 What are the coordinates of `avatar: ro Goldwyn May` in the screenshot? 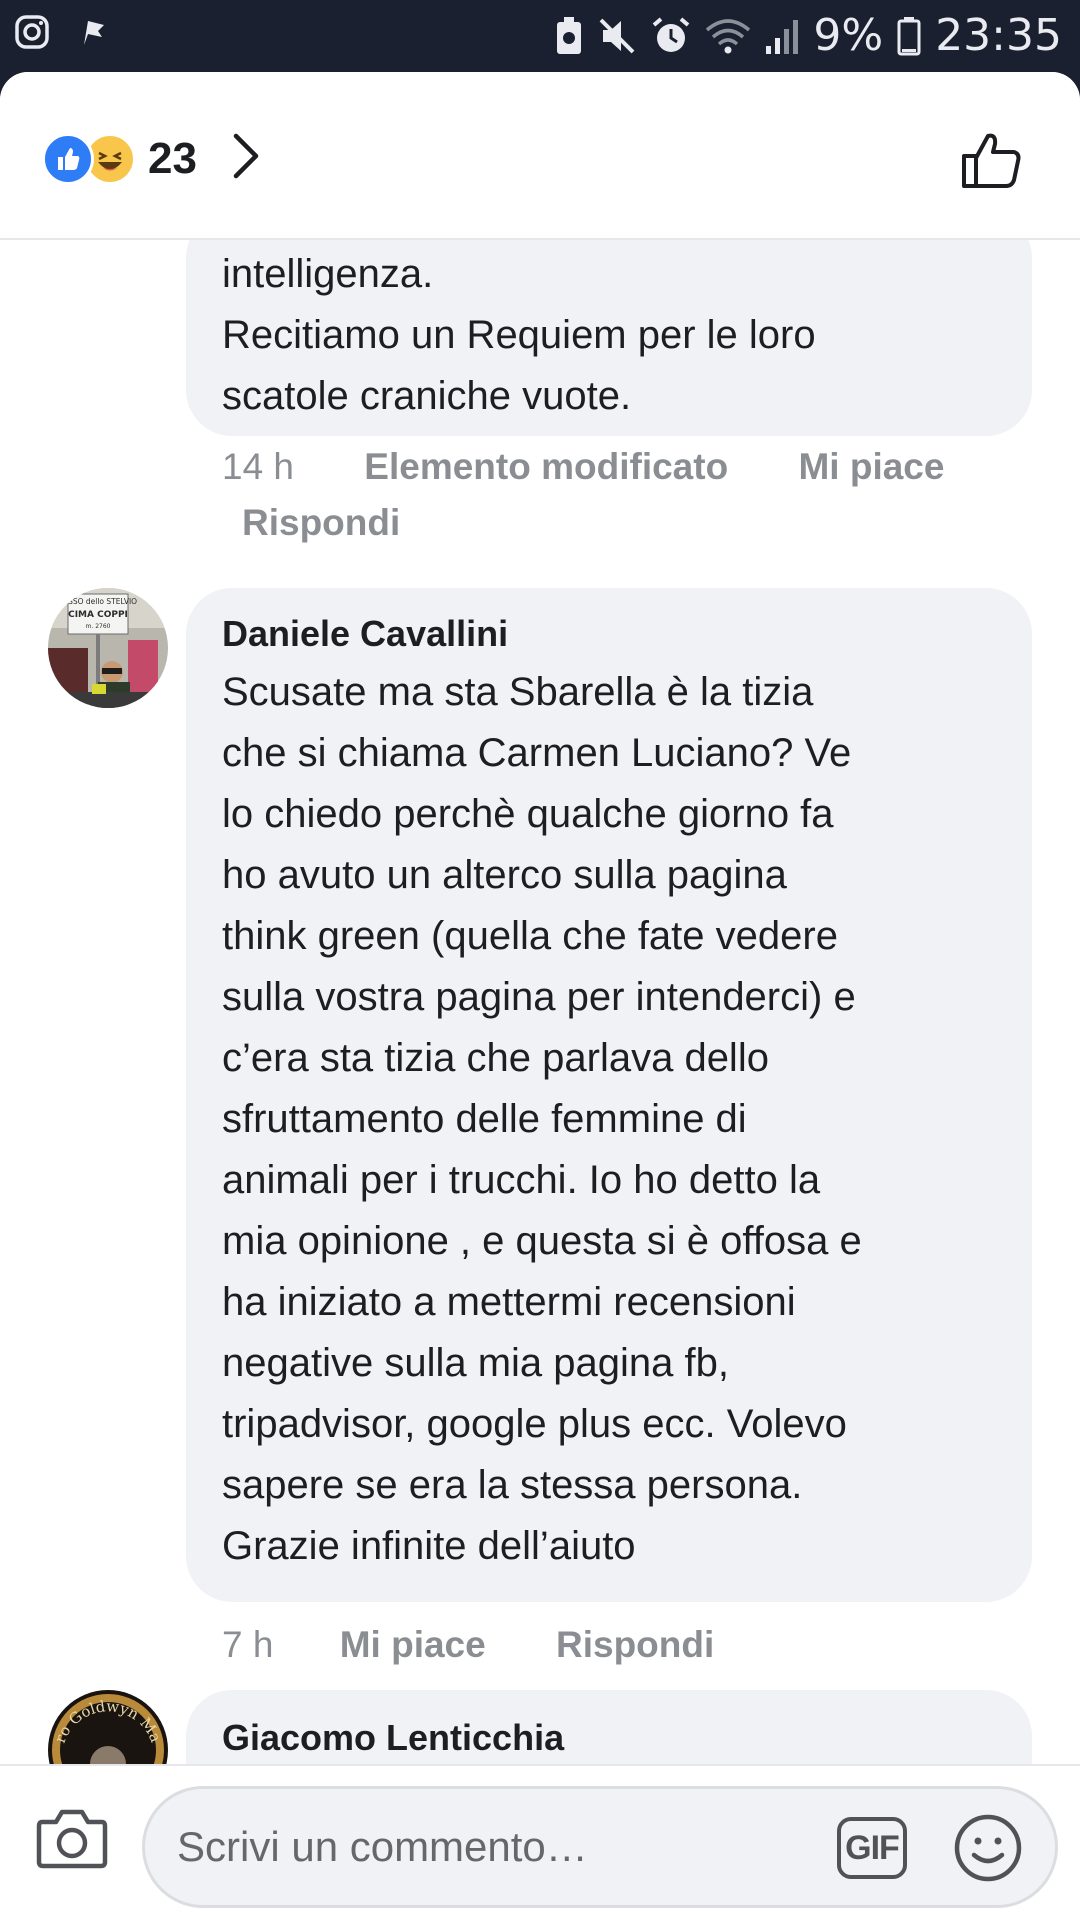 It's located at (108, 1727).